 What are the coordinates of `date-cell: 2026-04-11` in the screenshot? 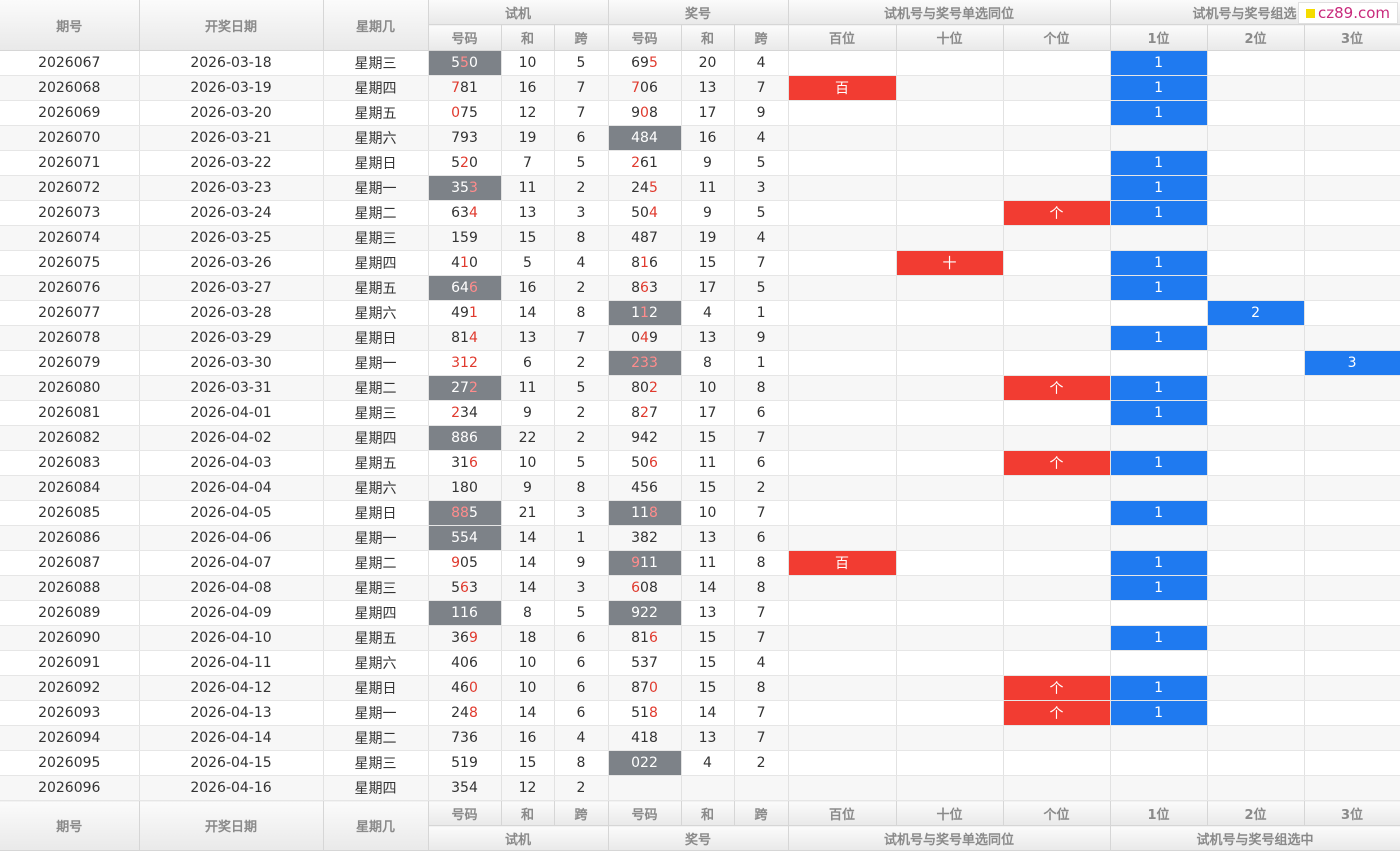 It's located at (231, 663).